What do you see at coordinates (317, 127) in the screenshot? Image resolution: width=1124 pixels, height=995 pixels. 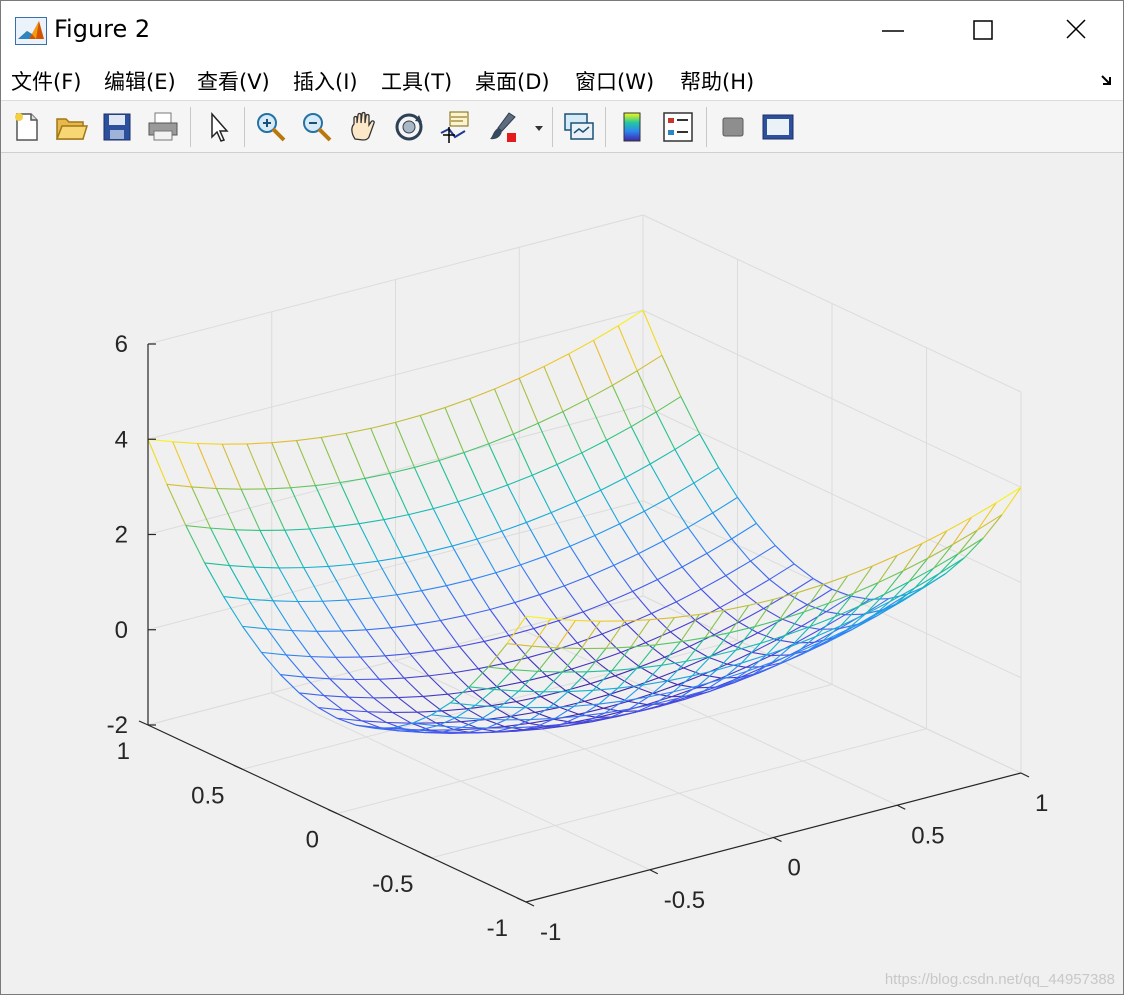 I see `zoom-out-icon` at bounding box center [317, 127].